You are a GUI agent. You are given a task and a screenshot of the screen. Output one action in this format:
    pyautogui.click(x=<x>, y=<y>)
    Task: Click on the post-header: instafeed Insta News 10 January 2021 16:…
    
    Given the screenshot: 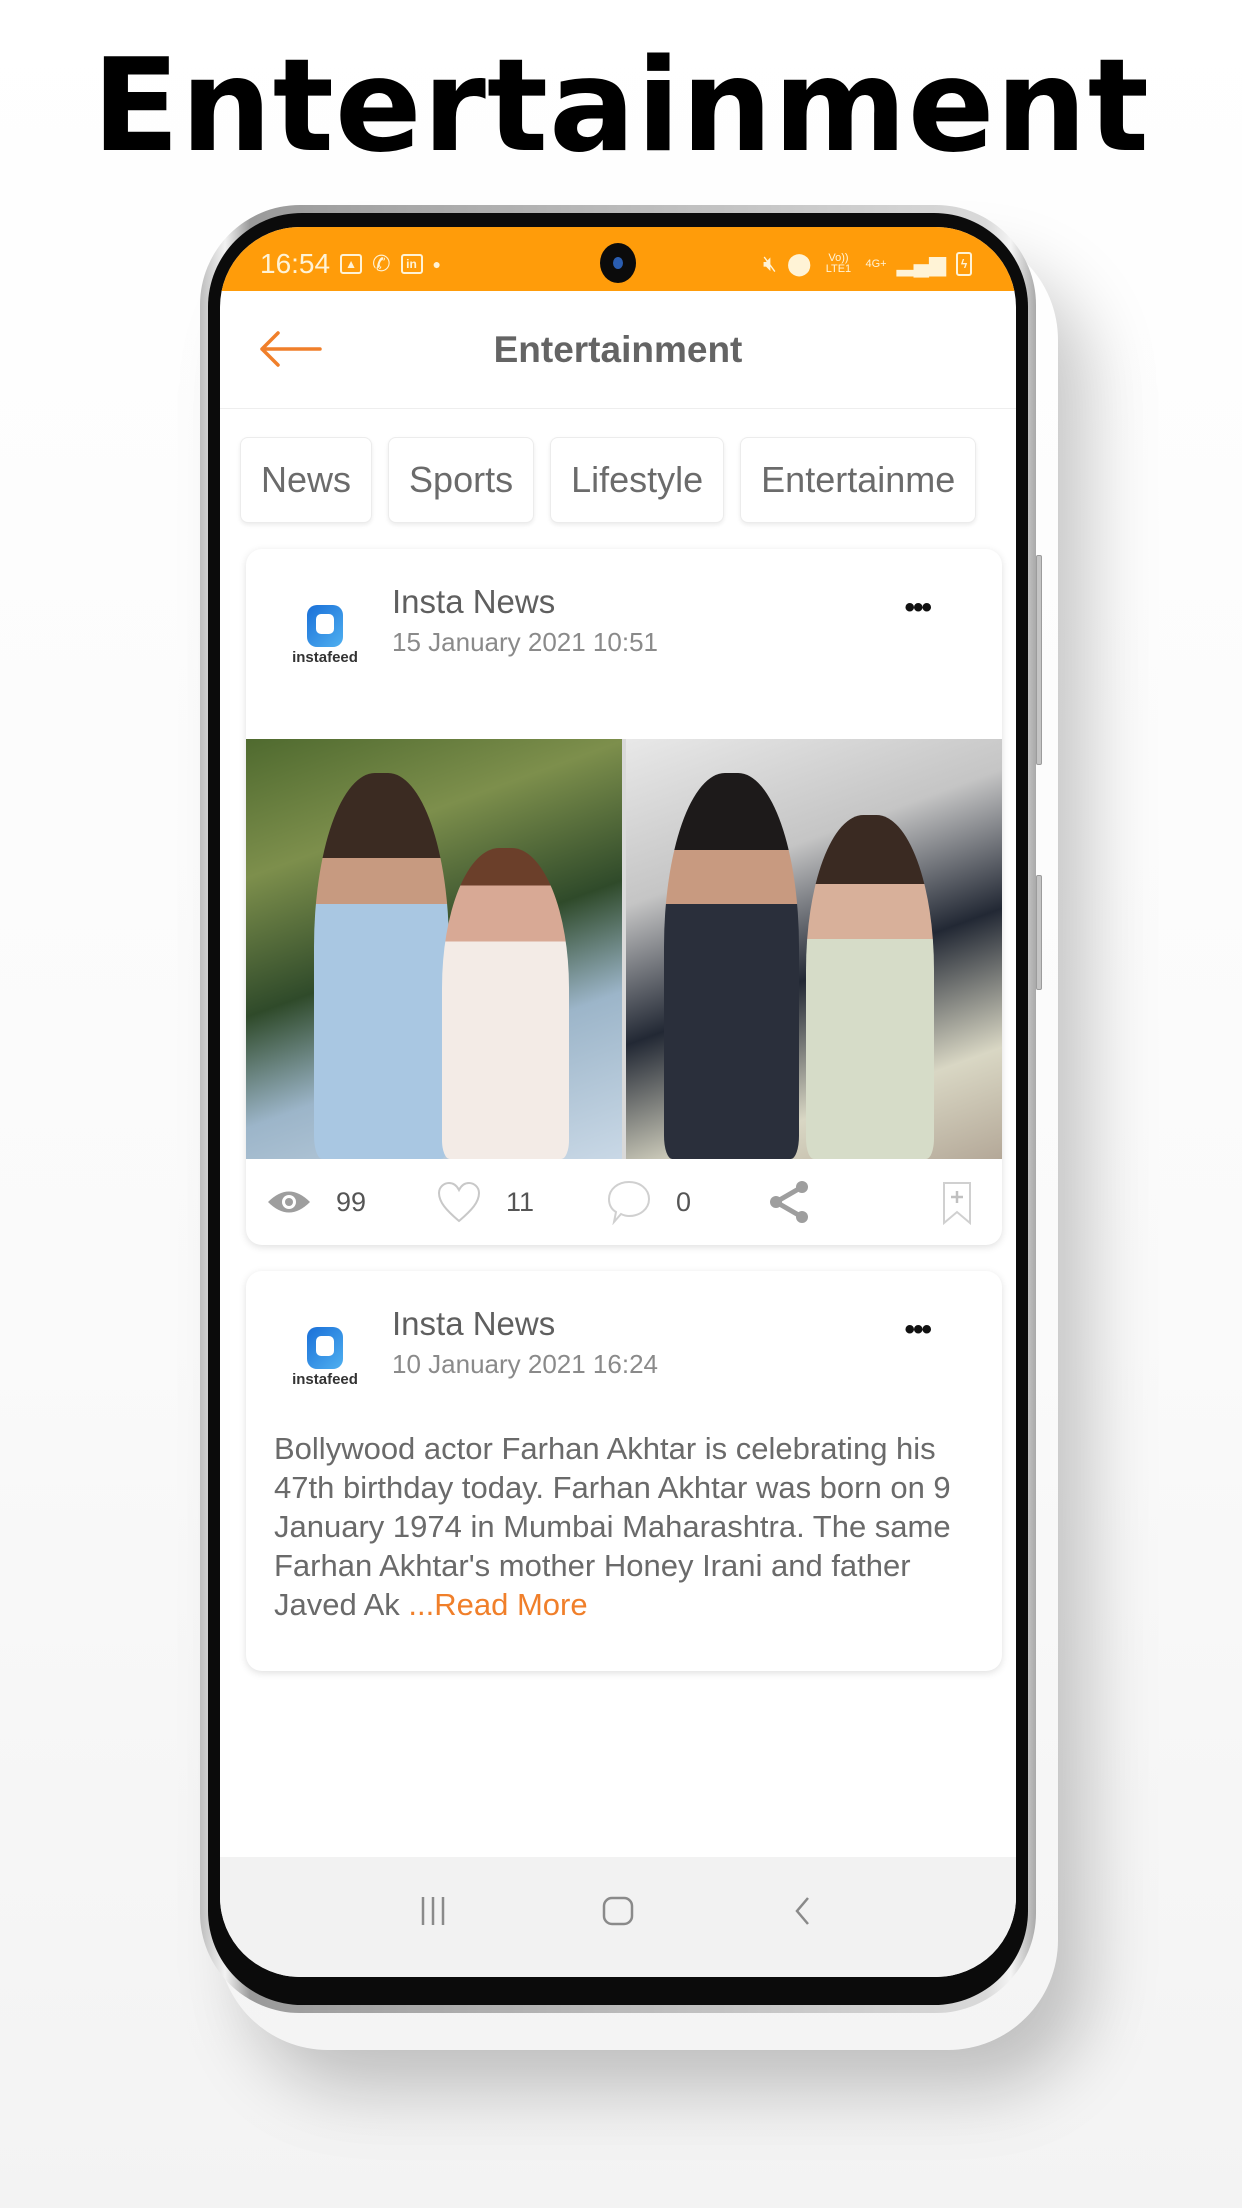 What is the action you would take?
    pyautogui.click(x=624, y=1341)
    